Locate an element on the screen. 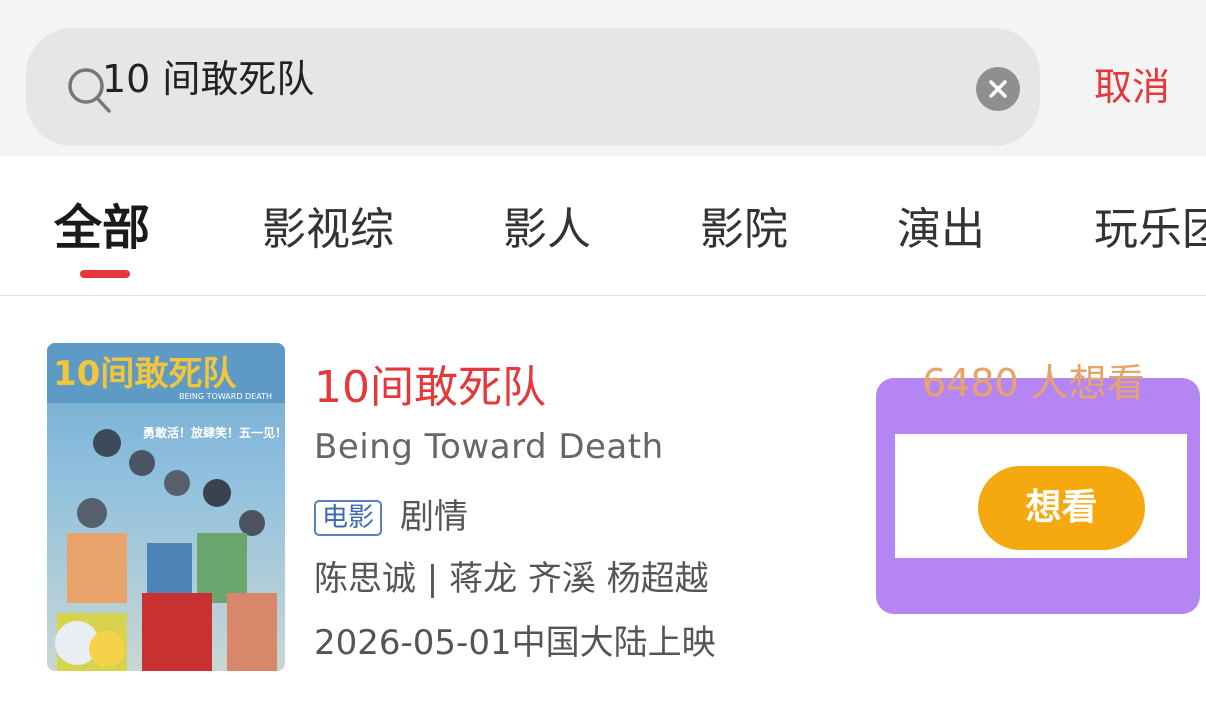  cancel-button: 取消 is located at coordinates (1132, 87).